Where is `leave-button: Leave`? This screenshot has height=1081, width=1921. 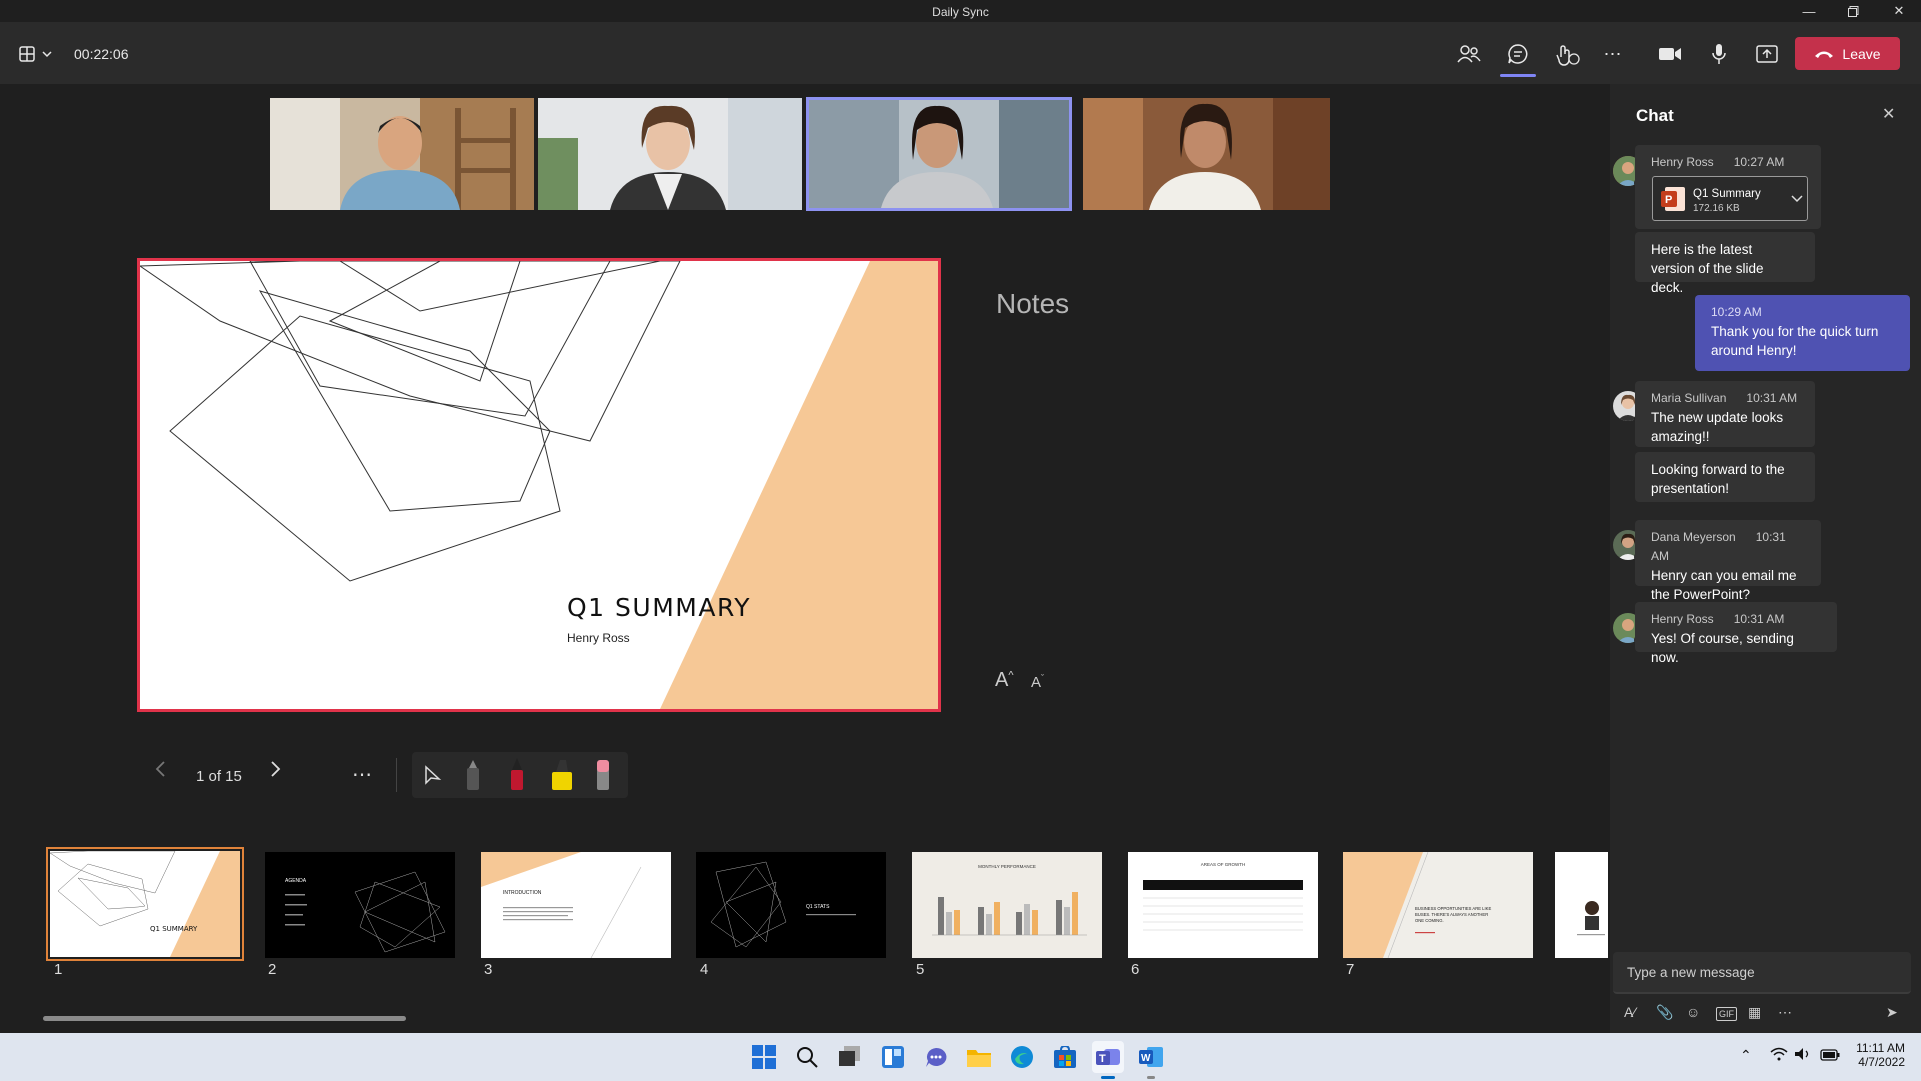 leave-button: Leave is located at coordinates (1847, 53).